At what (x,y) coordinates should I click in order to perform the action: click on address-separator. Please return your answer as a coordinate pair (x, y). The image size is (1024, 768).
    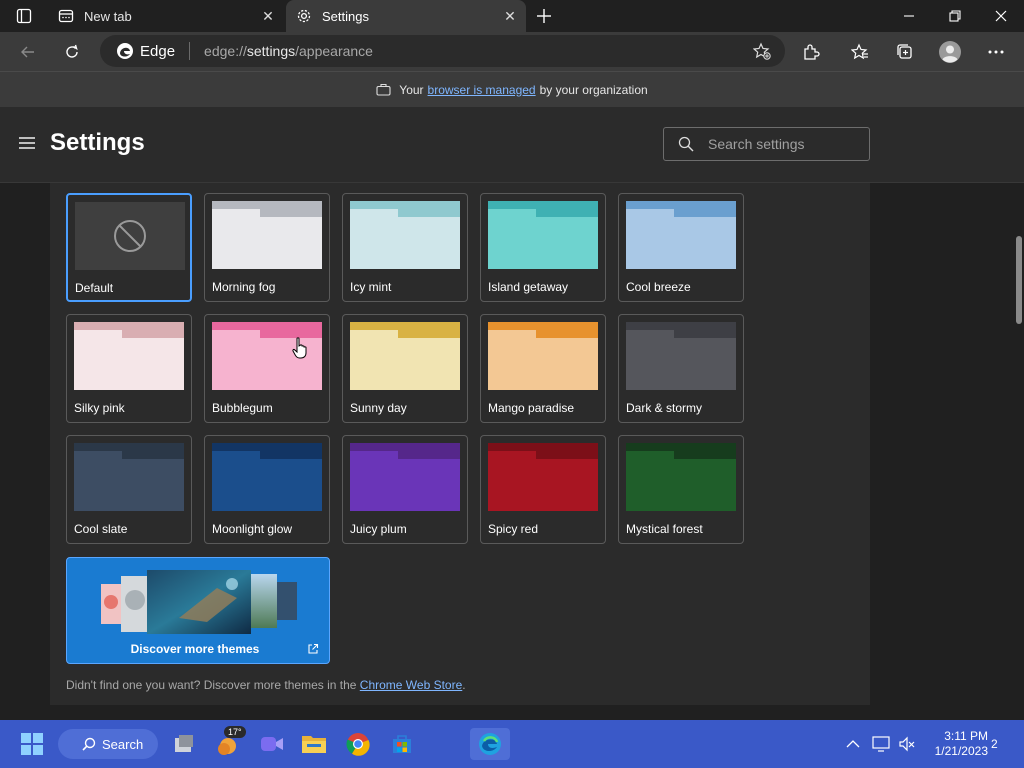
    Looking at the image, I should click on (190, 51).